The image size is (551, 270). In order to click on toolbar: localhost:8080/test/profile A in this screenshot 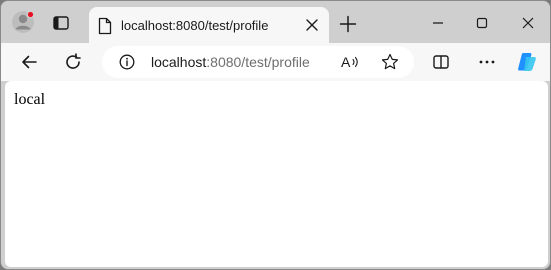, I will do `click(275, 62)`.